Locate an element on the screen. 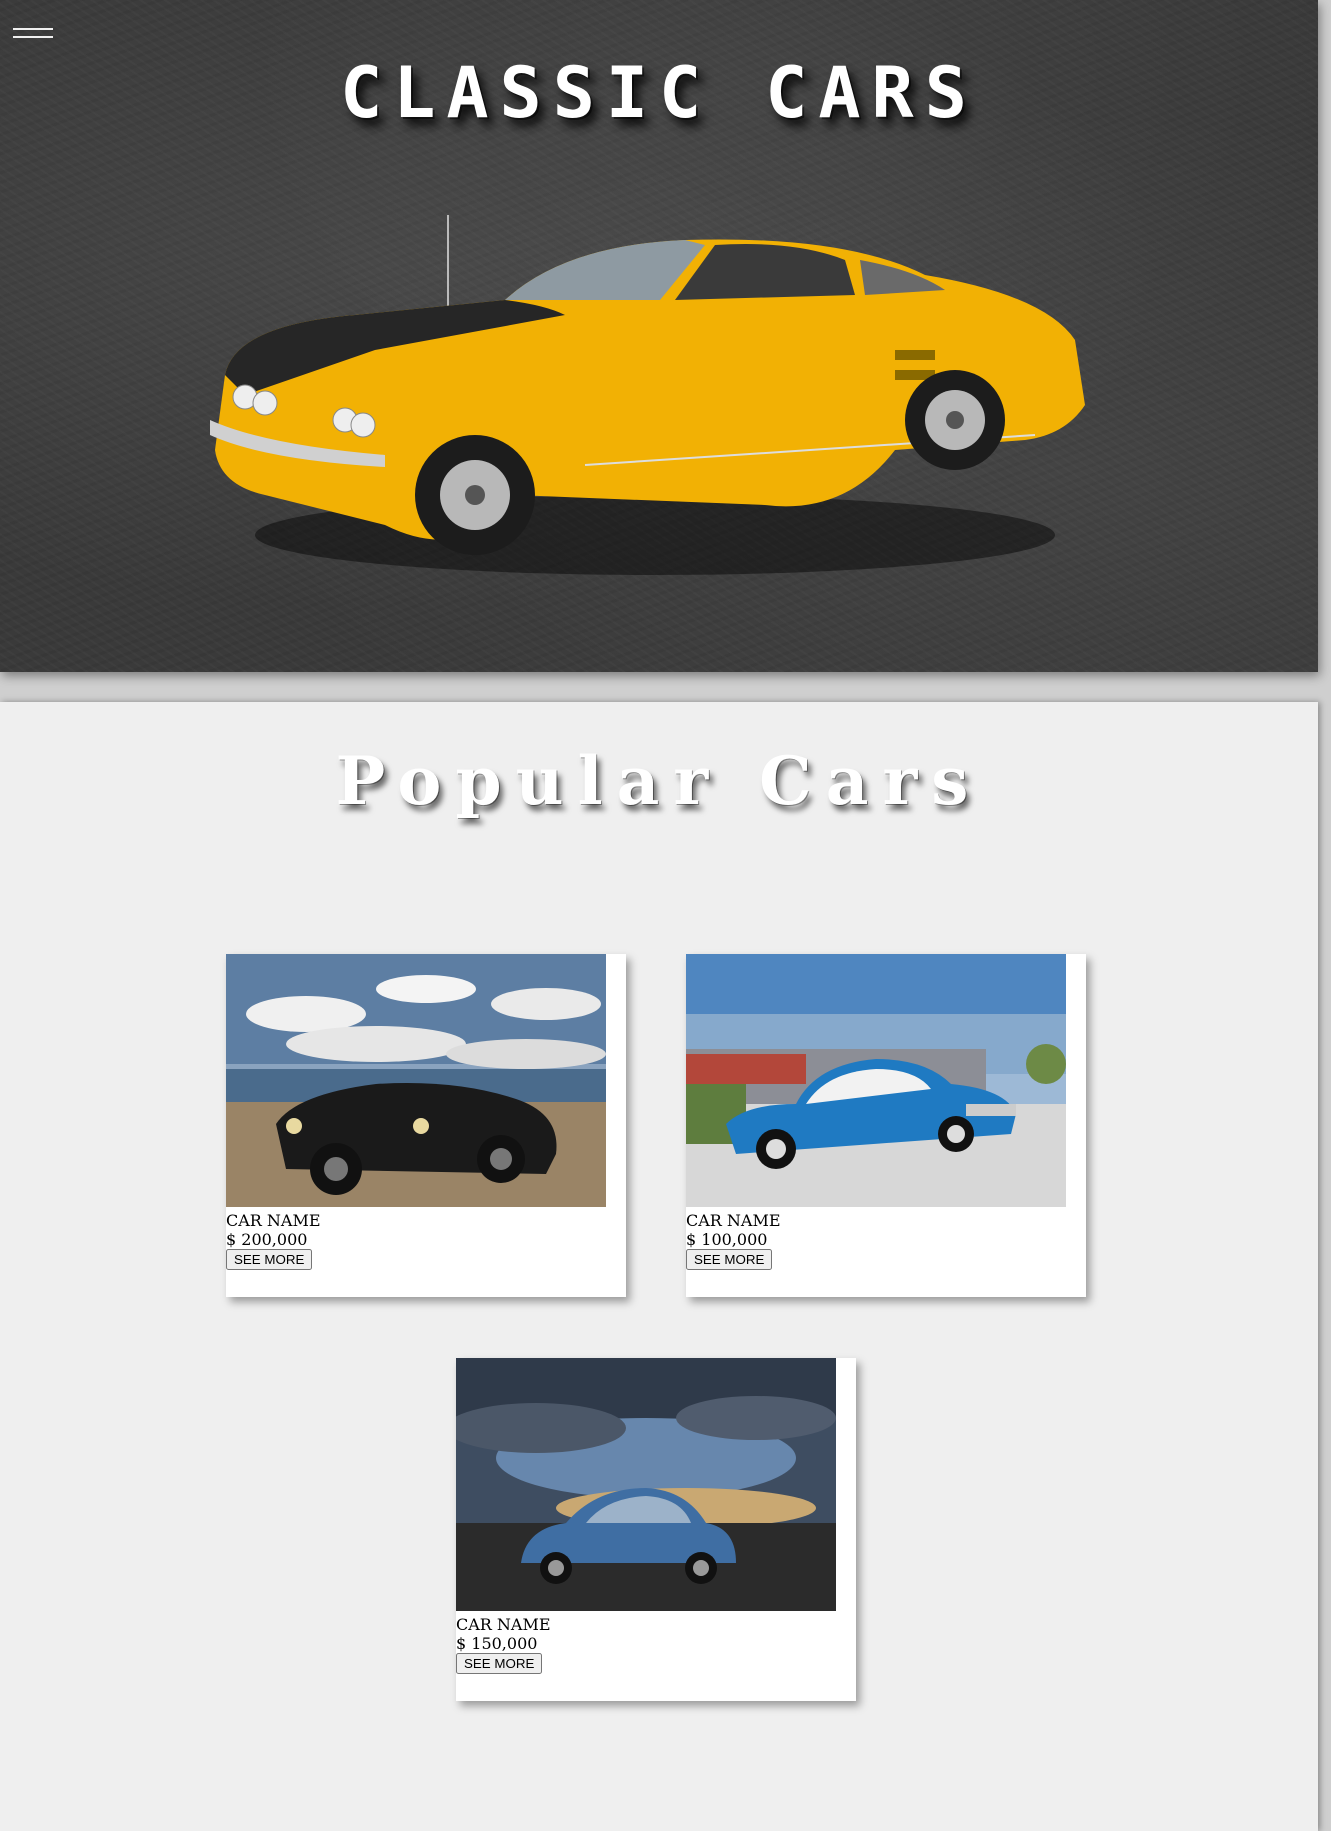  section-title: Popular Cars is located at coordinates (659, 781).